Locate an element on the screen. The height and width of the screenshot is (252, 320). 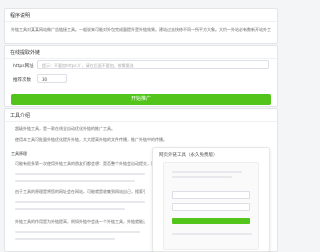
count-input: 30 is located at coordinates (52, 78).